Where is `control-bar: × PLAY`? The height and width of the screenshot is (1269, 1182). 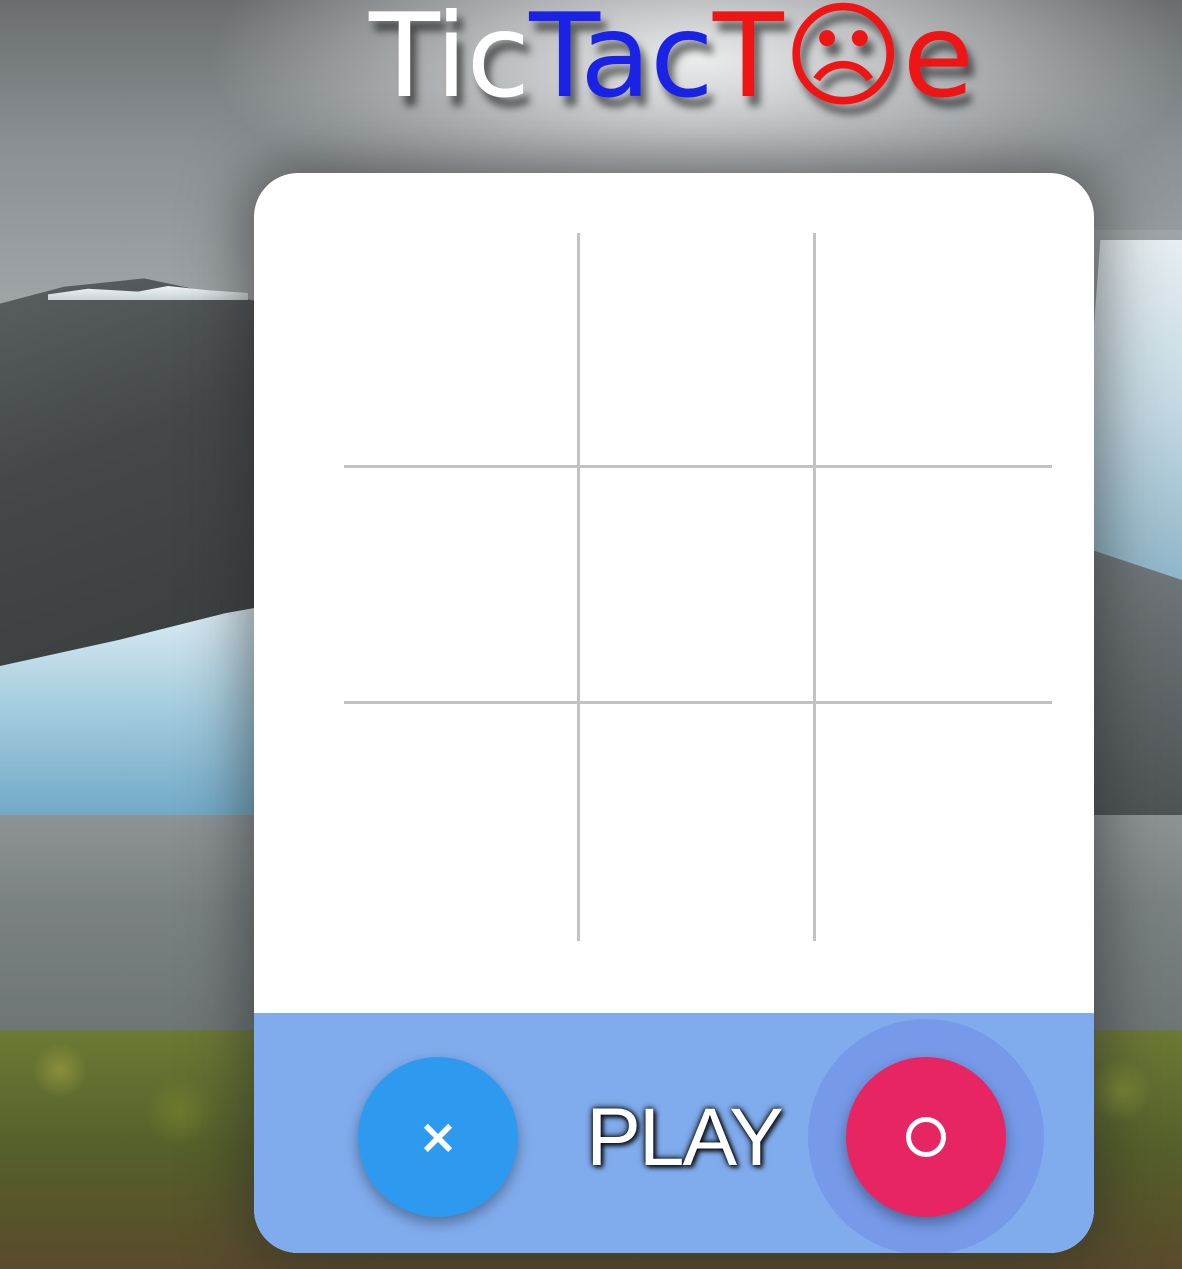
control-bar: × PLAY is located at coordinates (674, 1133).